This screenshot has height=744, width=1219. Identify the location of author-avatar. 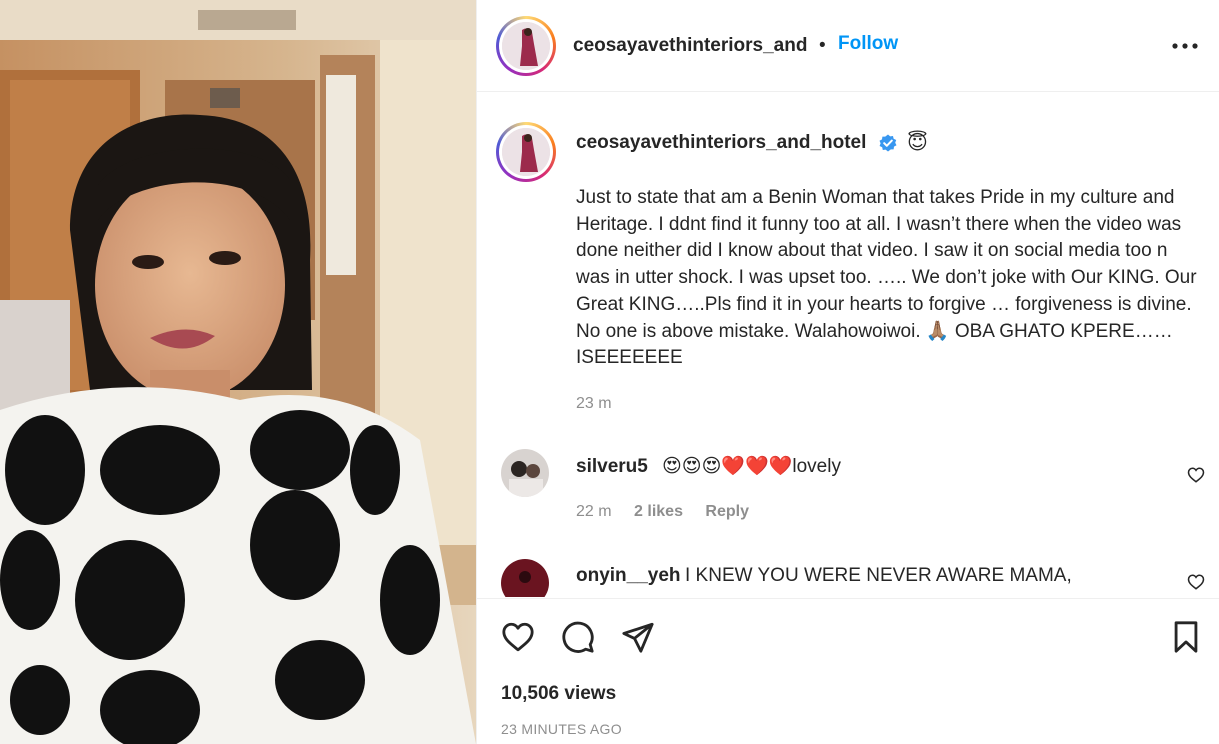
(526, 46).